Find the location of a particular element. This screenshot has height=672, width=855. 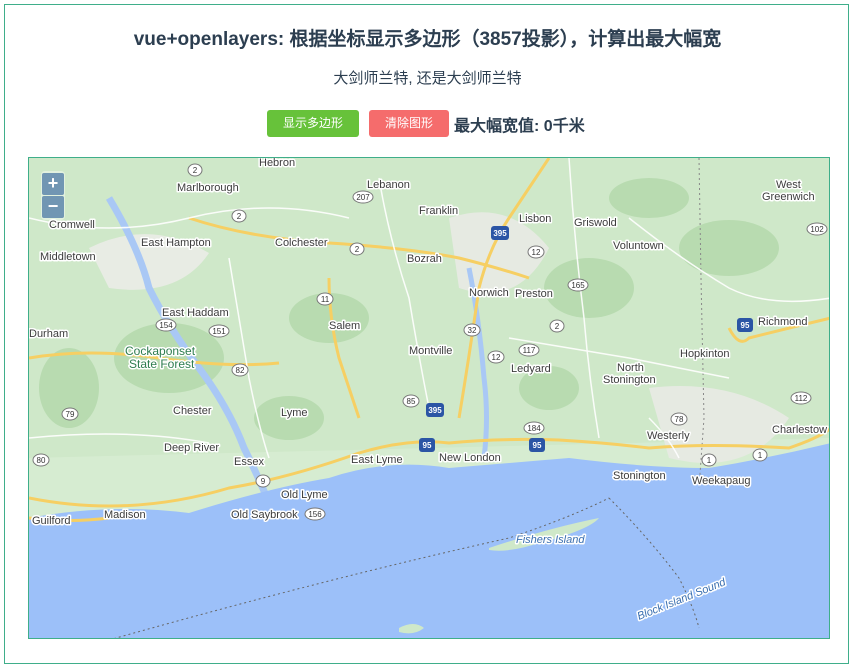

max-width-value: 0千米 is located at coordinates (564, 126).